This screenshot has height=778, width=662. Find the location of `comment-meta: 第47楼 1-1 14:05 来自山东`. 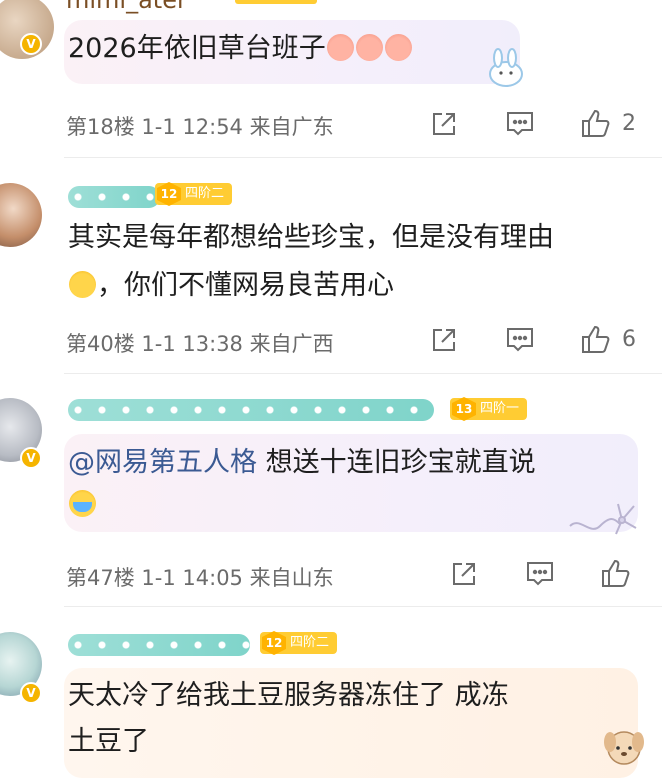

comment-meta: 第47楼 1-1 14:05 来自山东 is located at coordinates (200, 577).